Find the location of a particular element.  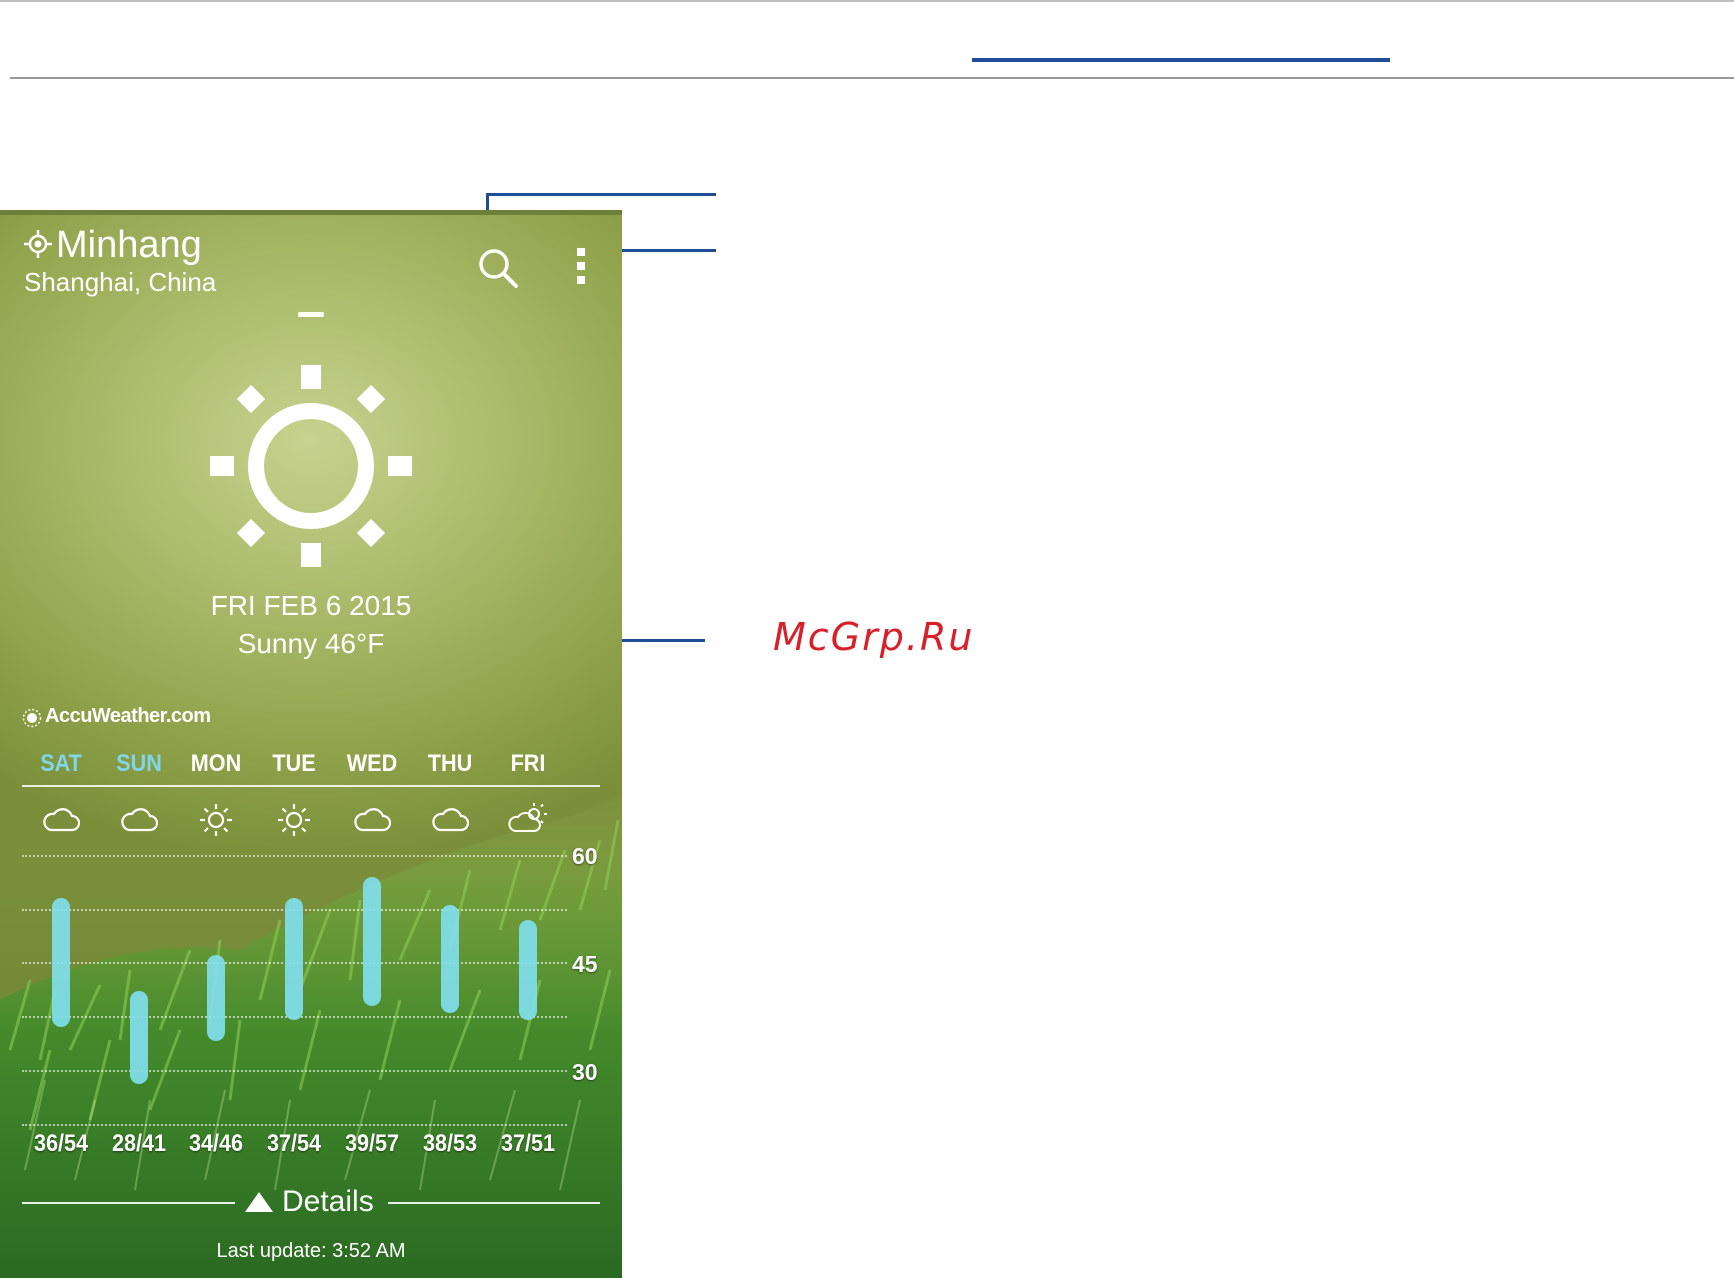

day-label-tue: TUE is located at coordinates (294, 764).